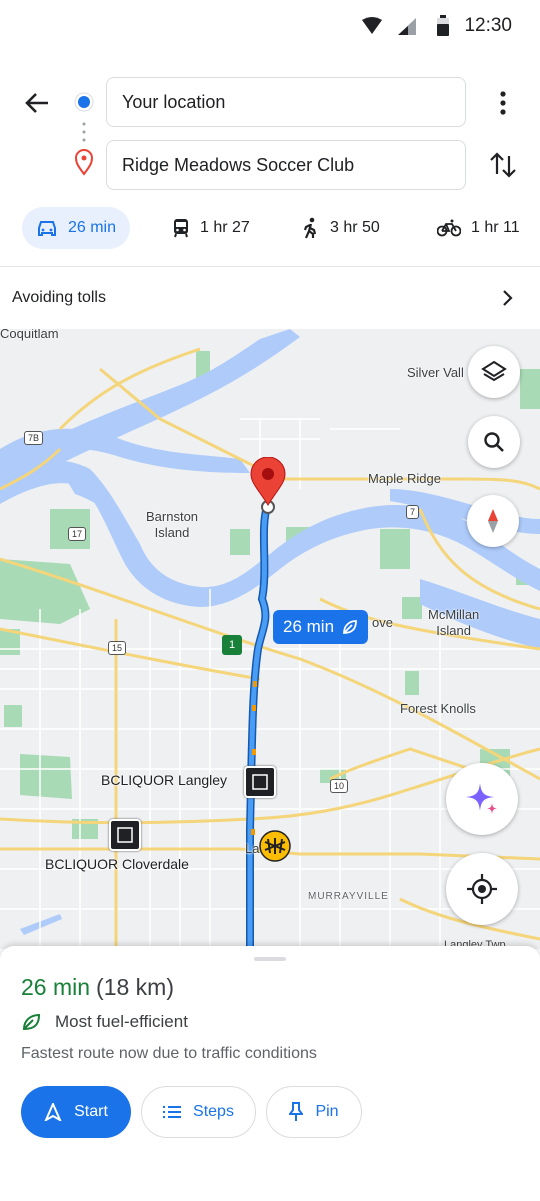 Image resolution: width=540 pixels, height=1201 pixels. Describe the element at coordinates (382, 622) in the screenshot. I see `place-grove: ove` at that location.